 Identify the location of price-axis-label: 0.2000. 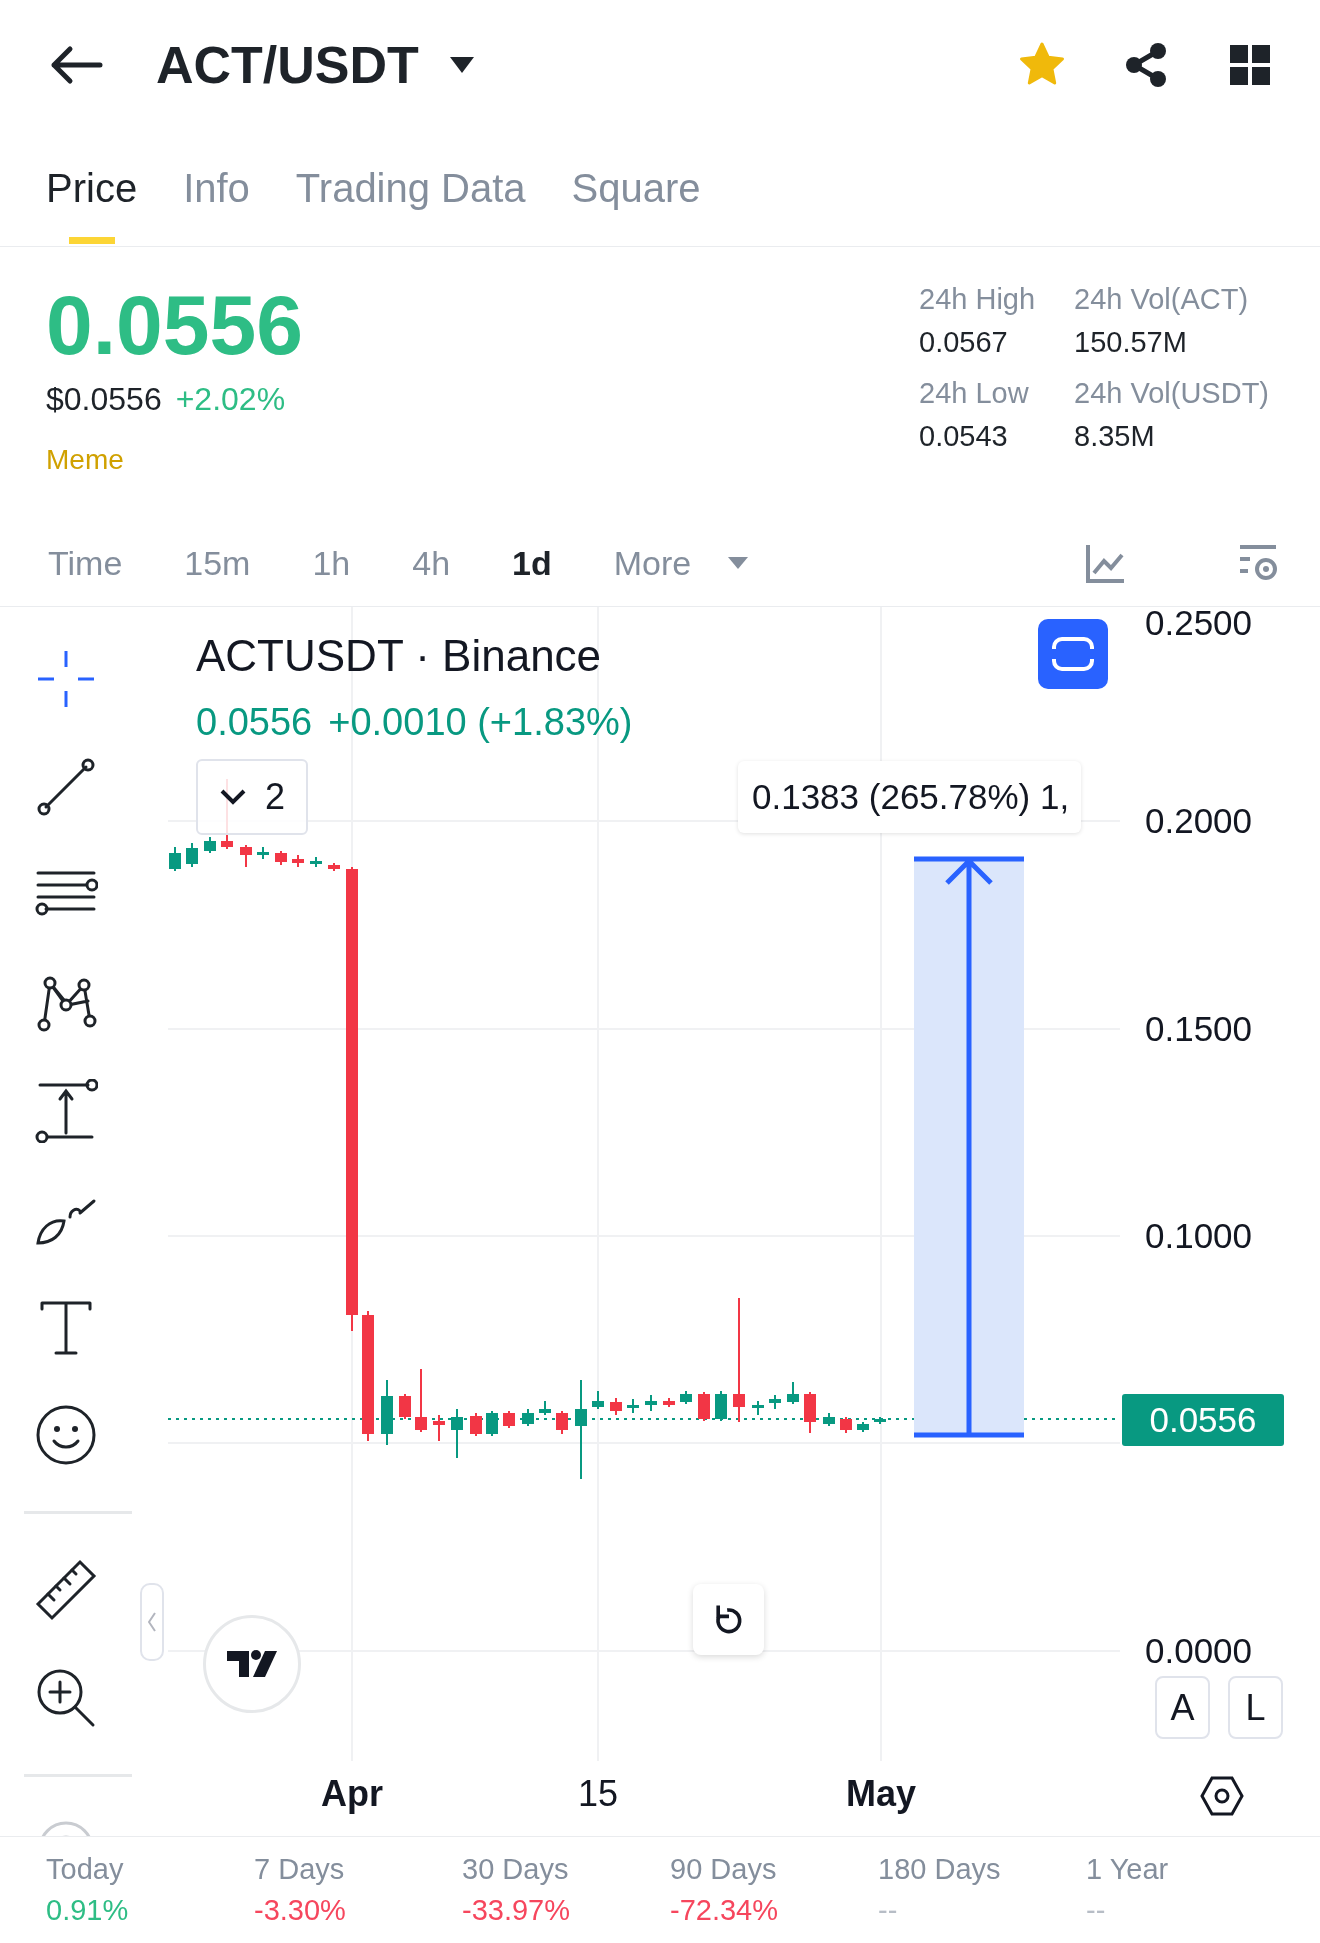
(1199, 821).